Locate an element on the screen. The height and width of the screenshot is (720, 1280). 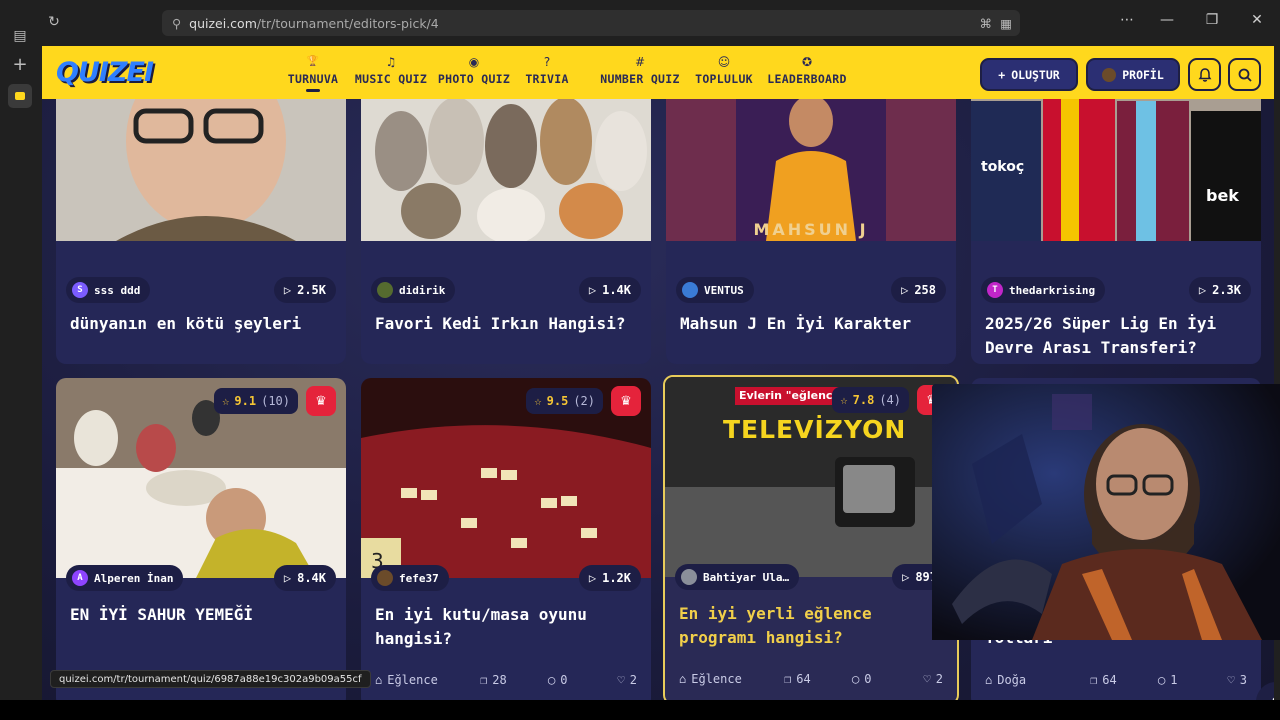
avatar: S is located at coordinates (80, 290).